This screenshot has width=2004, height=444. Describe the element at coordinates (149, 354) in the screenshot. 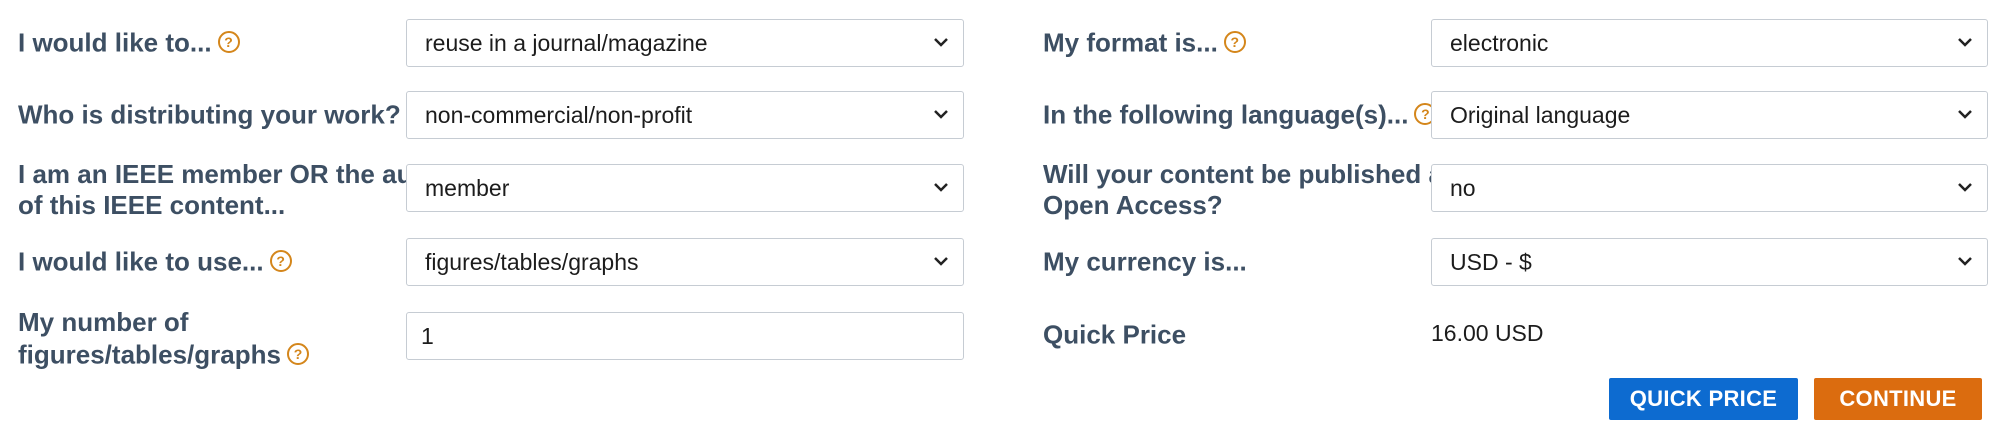

I see `quantity-label-line2: figures/tables/graphs` at that location.